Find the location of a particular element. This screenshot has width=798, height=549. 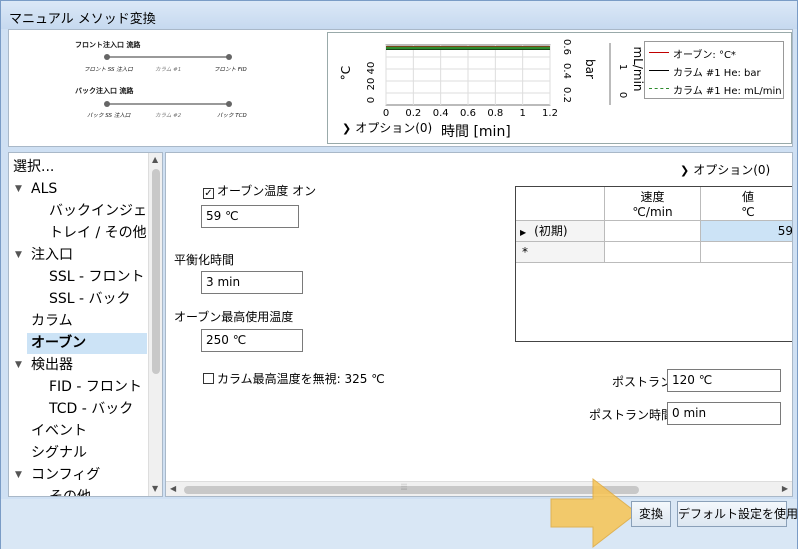

oven-ramp-table: 速度 ℃/min 値 ℃ ▶ (初期) 59 * is located at coordinates (653, 264).